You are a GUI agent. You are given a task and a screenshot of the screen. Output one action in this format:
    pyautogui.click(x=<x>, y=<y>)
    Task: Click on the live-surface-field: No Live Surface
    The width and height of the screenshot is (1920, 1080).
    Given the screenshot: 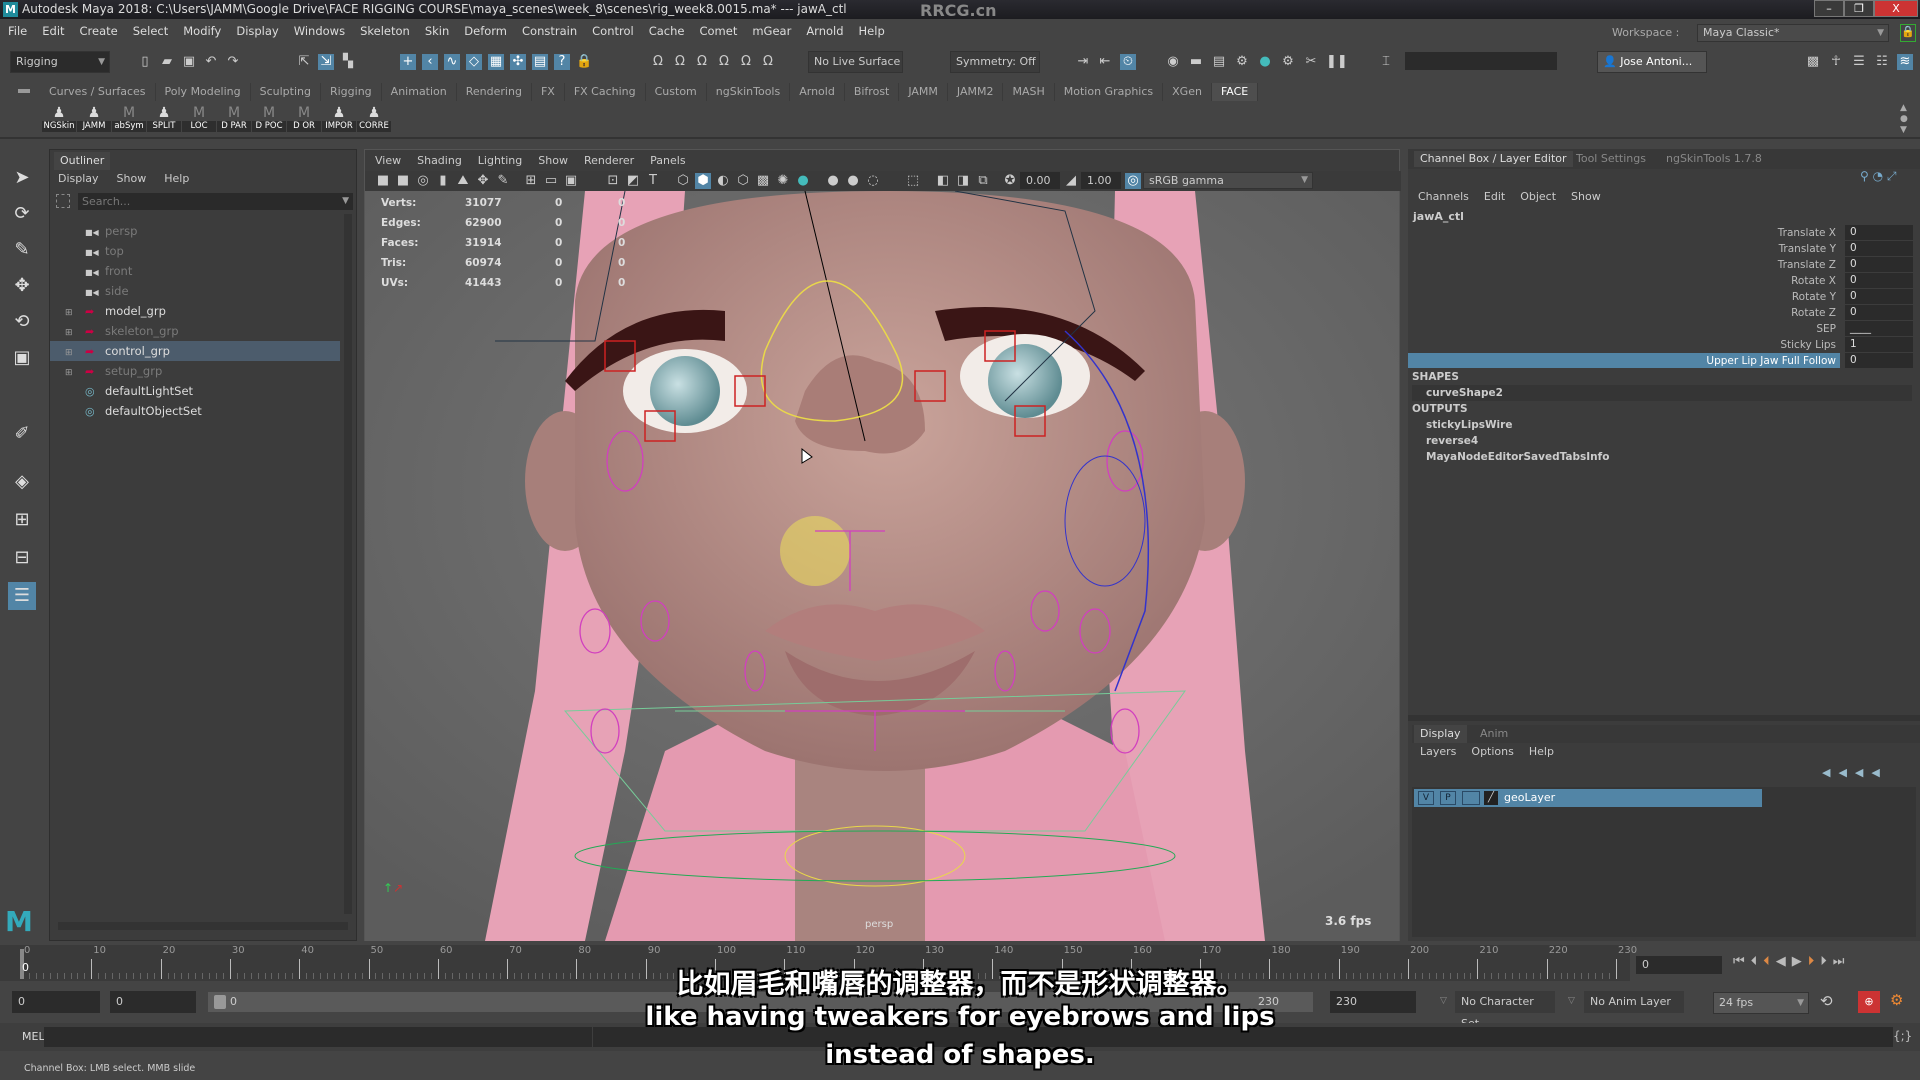 What is the action you would take?
    pyautogui.click(x=855, y=62)
    